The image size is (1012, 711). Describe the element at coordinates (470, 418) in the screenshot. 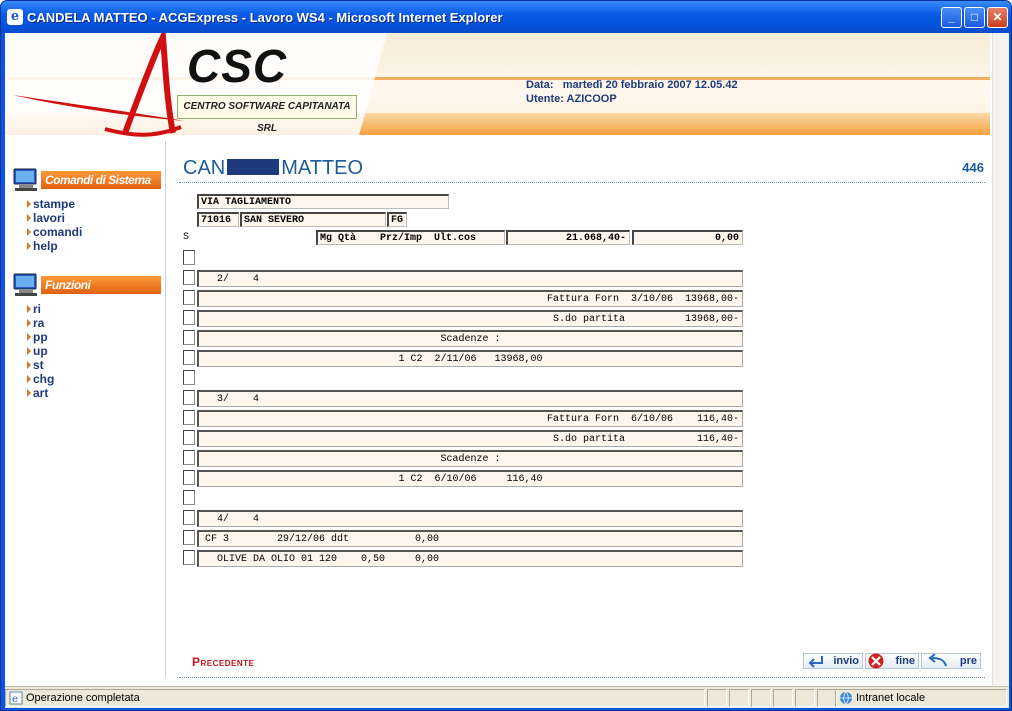

I see `detail-row: Fattura Forn 6/10/06 116,40-` at that location.